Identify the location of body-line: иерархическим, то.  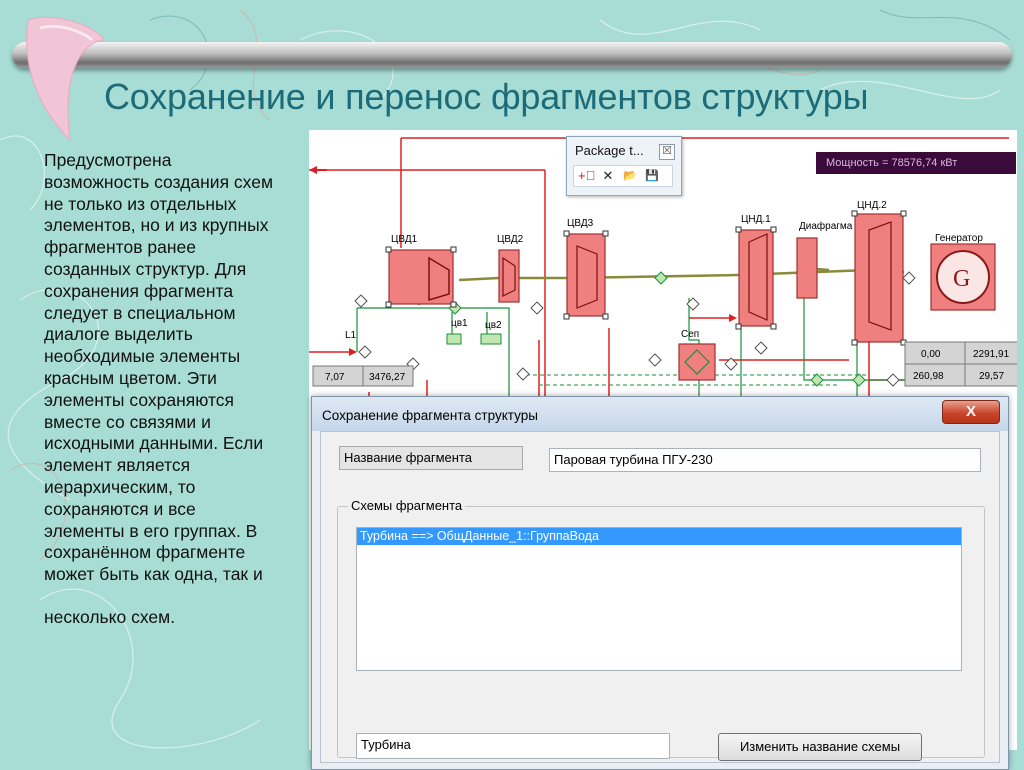
(120, 486).